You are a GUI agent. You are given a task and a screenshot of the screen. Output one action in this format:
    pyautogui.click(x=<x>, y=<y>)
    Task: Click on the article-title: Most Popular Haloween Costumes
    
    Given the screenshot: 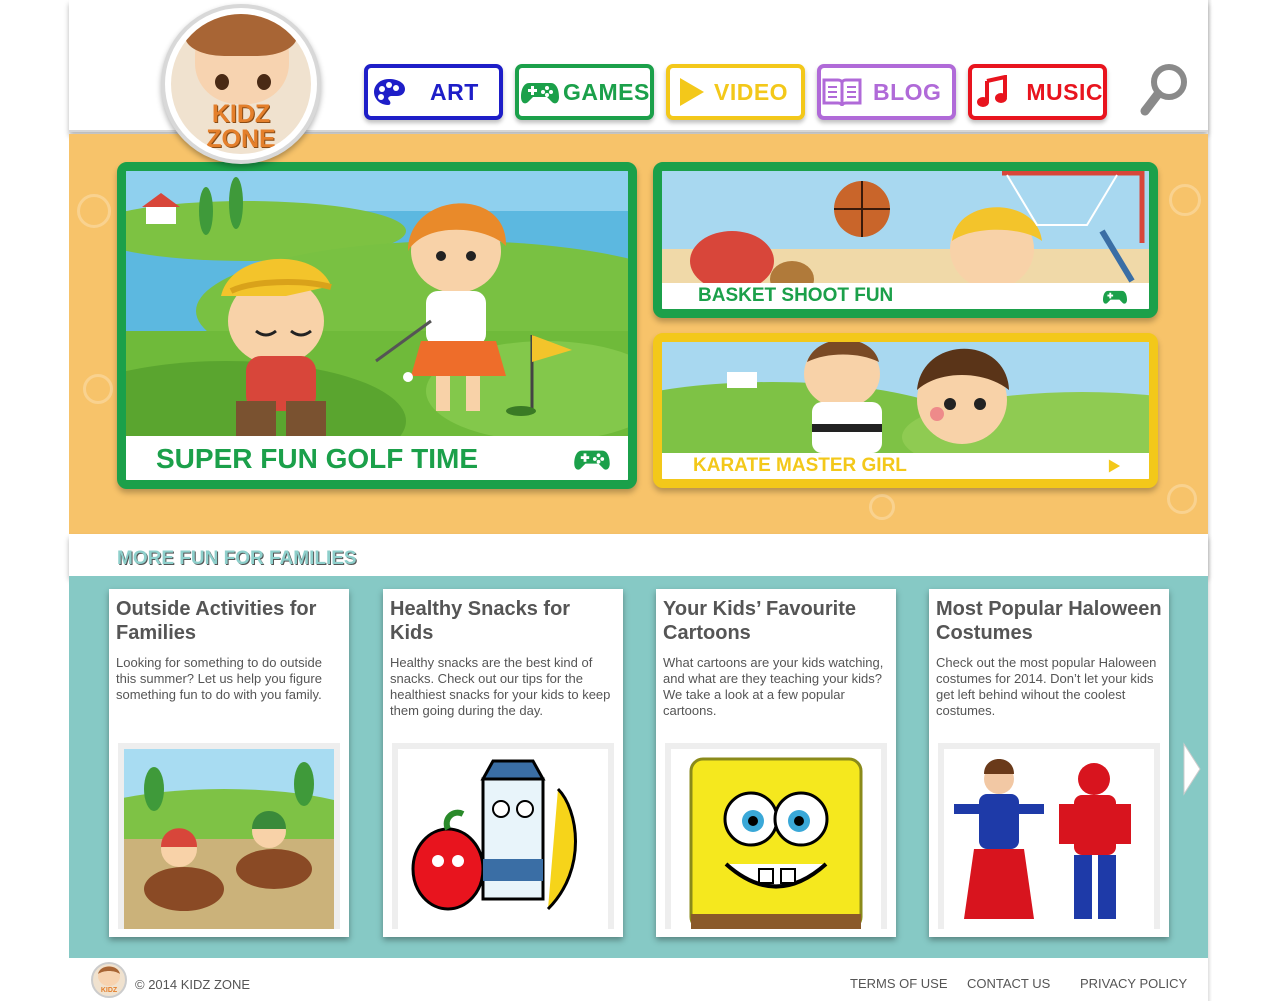 What is the action you would take?
    pyautogui.click(x=1049, y=621)
    